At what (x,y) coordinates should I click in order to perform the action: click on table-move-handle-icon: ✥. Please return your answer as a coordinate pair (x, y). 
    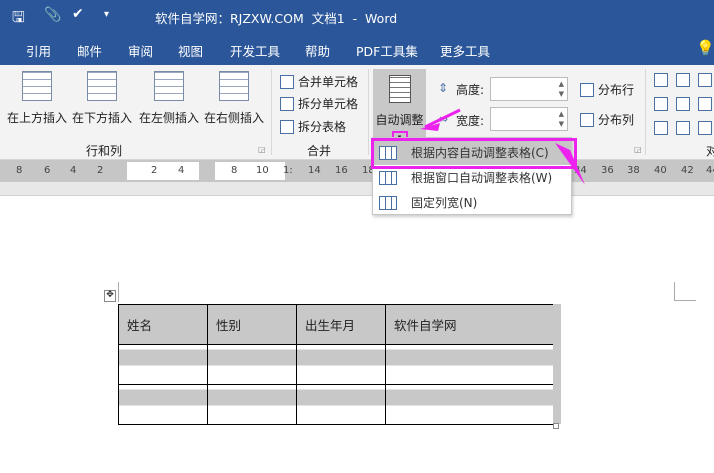
    Looking at the image, I should click on (110, 296).